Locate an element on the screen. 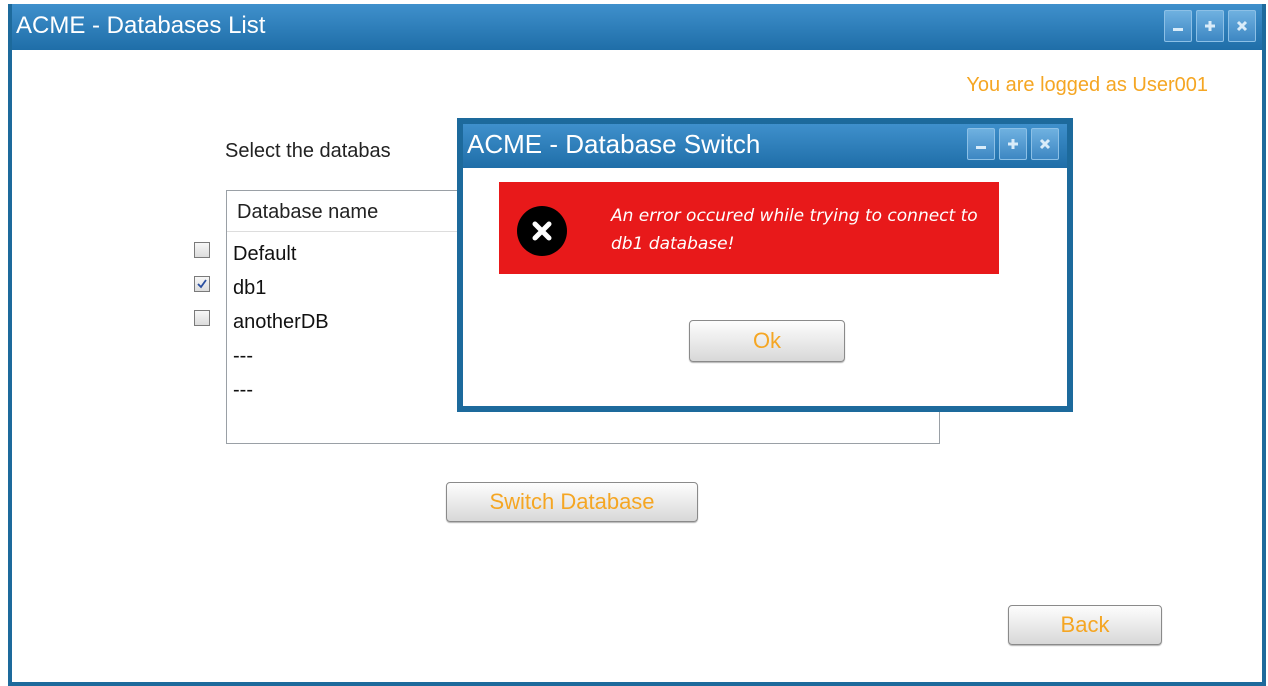  window-title: ACME - Databases List is located at coordinates (141, 25).